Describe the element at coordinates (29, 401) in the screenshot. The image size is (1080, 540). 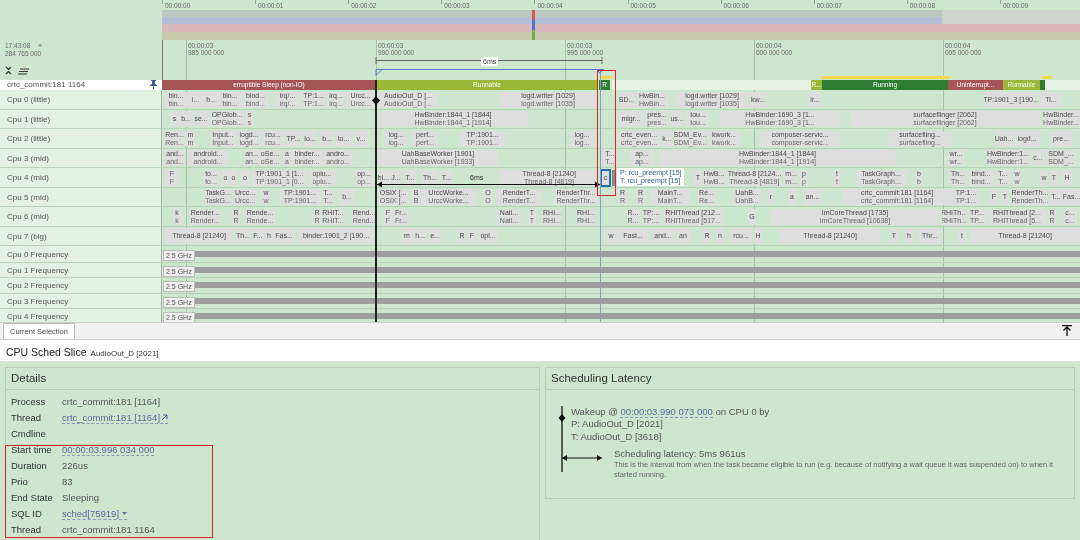
I see `field-label: Process` at that location.